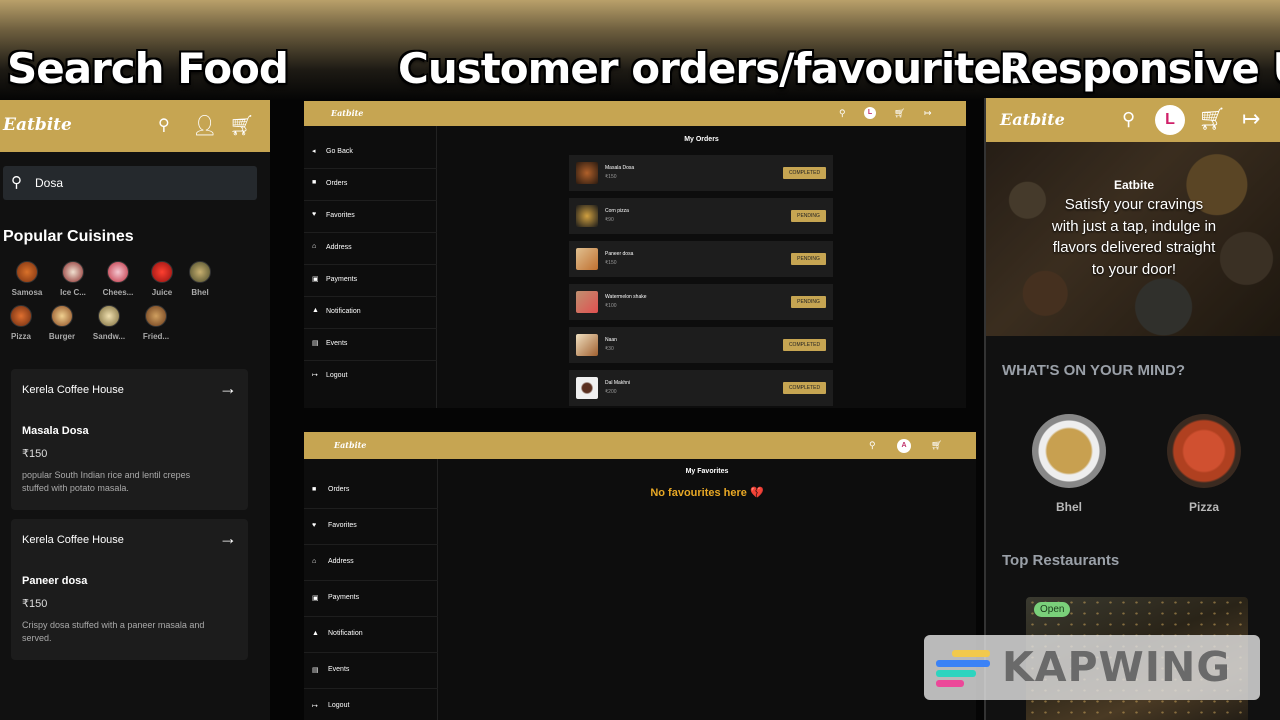  I want to click on sidebar-item-label: Notification, so click(343, 311).